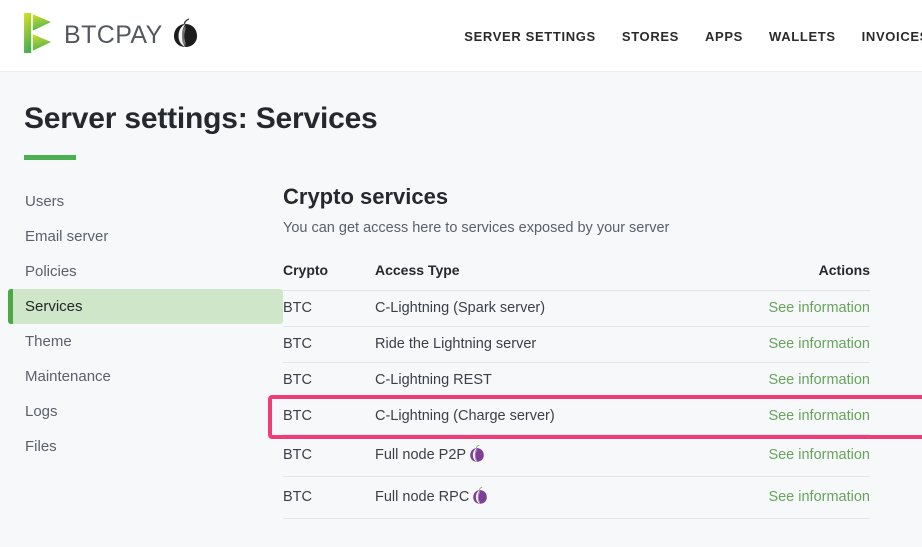 The width and height of the screenshot is (922, 547). What do you see at coordinates (145, 341) in the screenshot?
I see `sidebar-item-theme: Theme` at bounding box center [145, 341].